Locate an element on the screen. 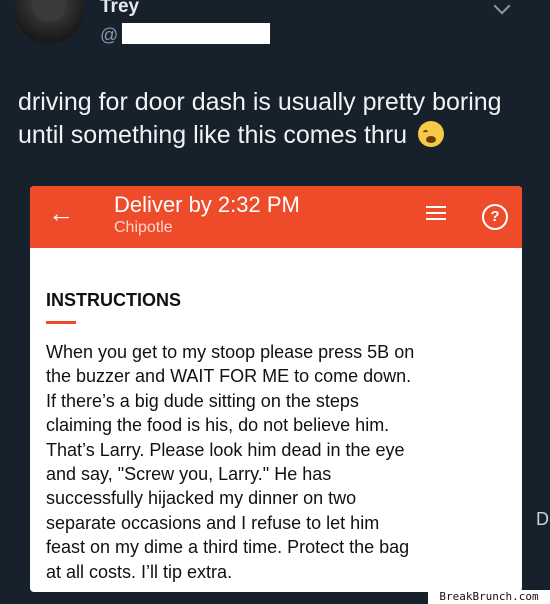 The height and width of the screenshot is (604, 550). help-icon: ? is located at coordinates (495, 217).